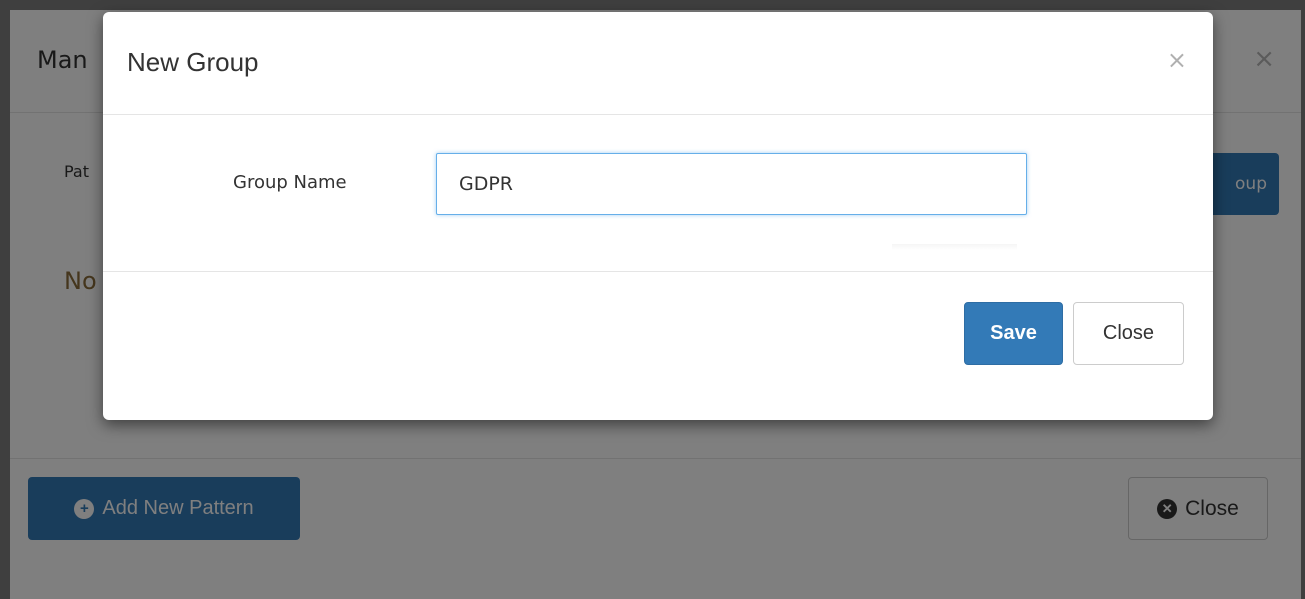 This screenshot has width=1305, height=599. What do you see at coordinates (731, 184) in the screenshot?
I see `group-name-input` at bounding box center [731, 184].